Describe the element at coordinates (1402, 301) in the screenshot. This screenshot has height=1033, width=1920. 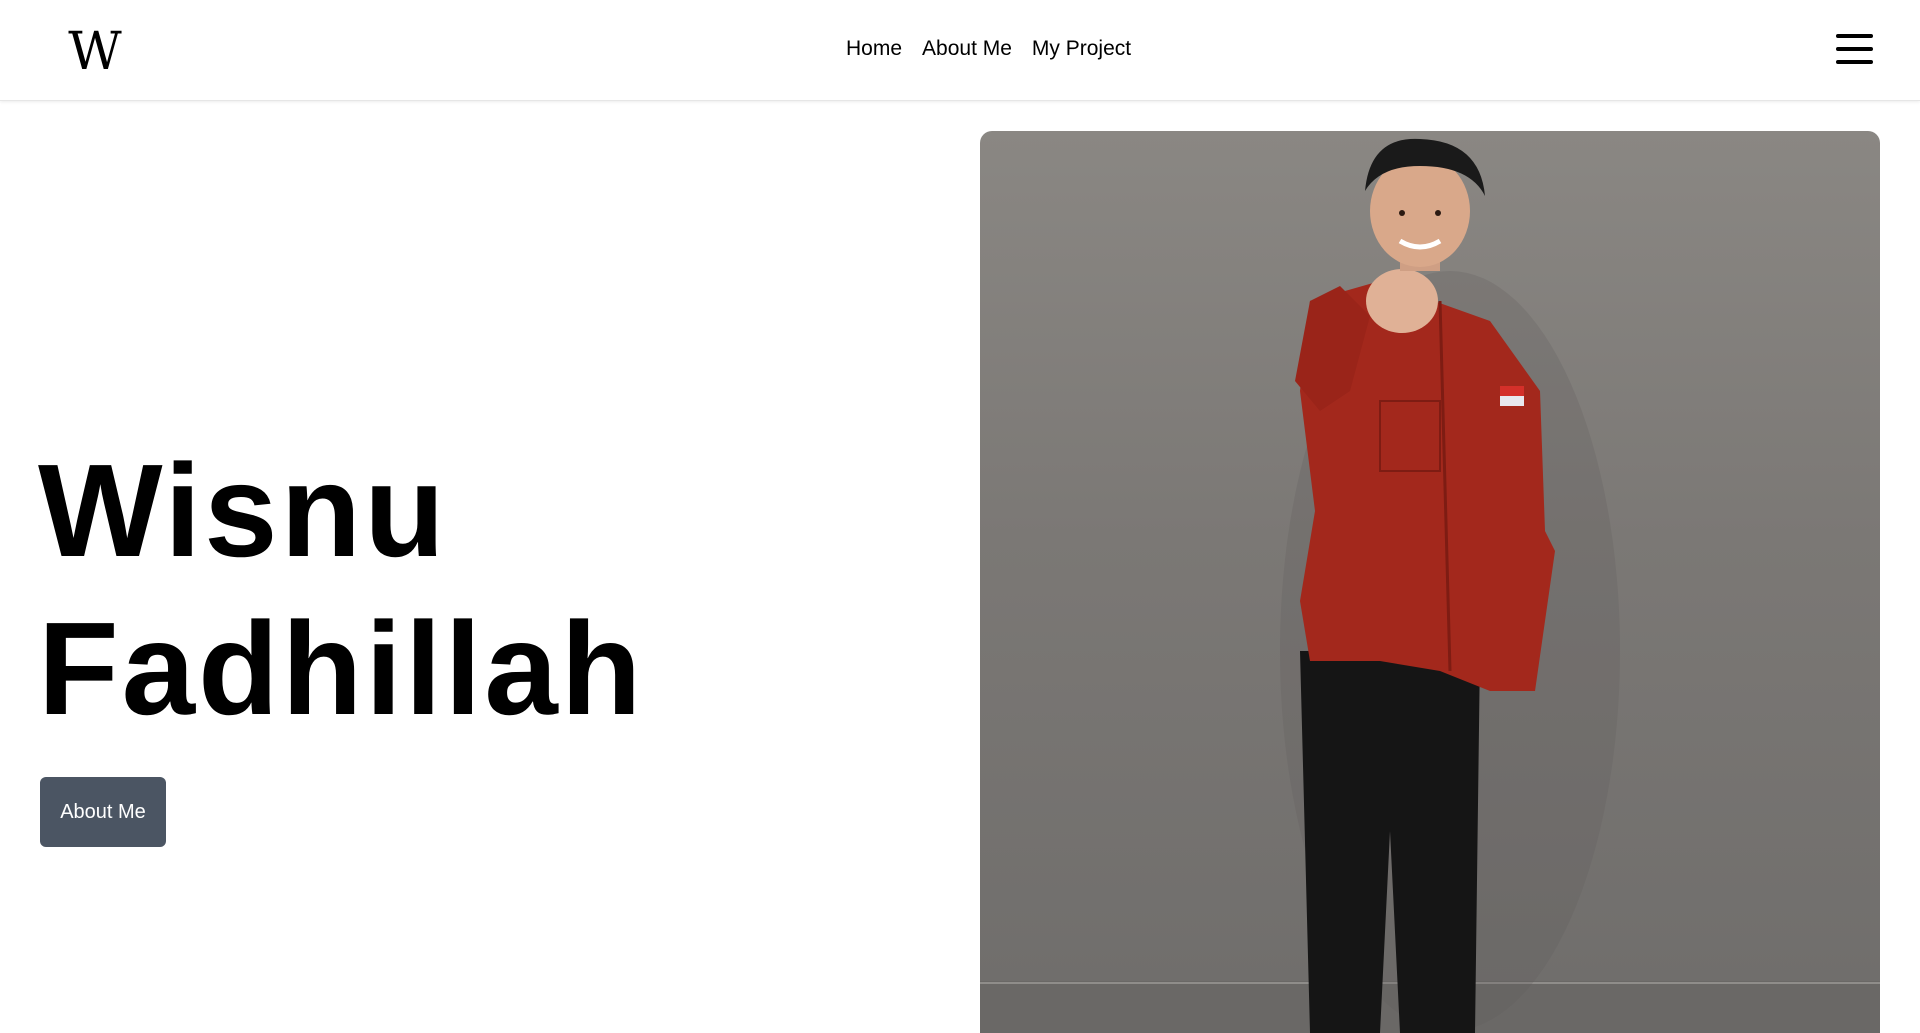
I see `fist` at that location.